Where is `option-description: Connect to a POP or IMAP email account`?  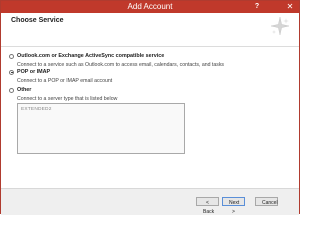 option-description: Connect to a POP or IMAP email account is located at coordinates (65, 81).